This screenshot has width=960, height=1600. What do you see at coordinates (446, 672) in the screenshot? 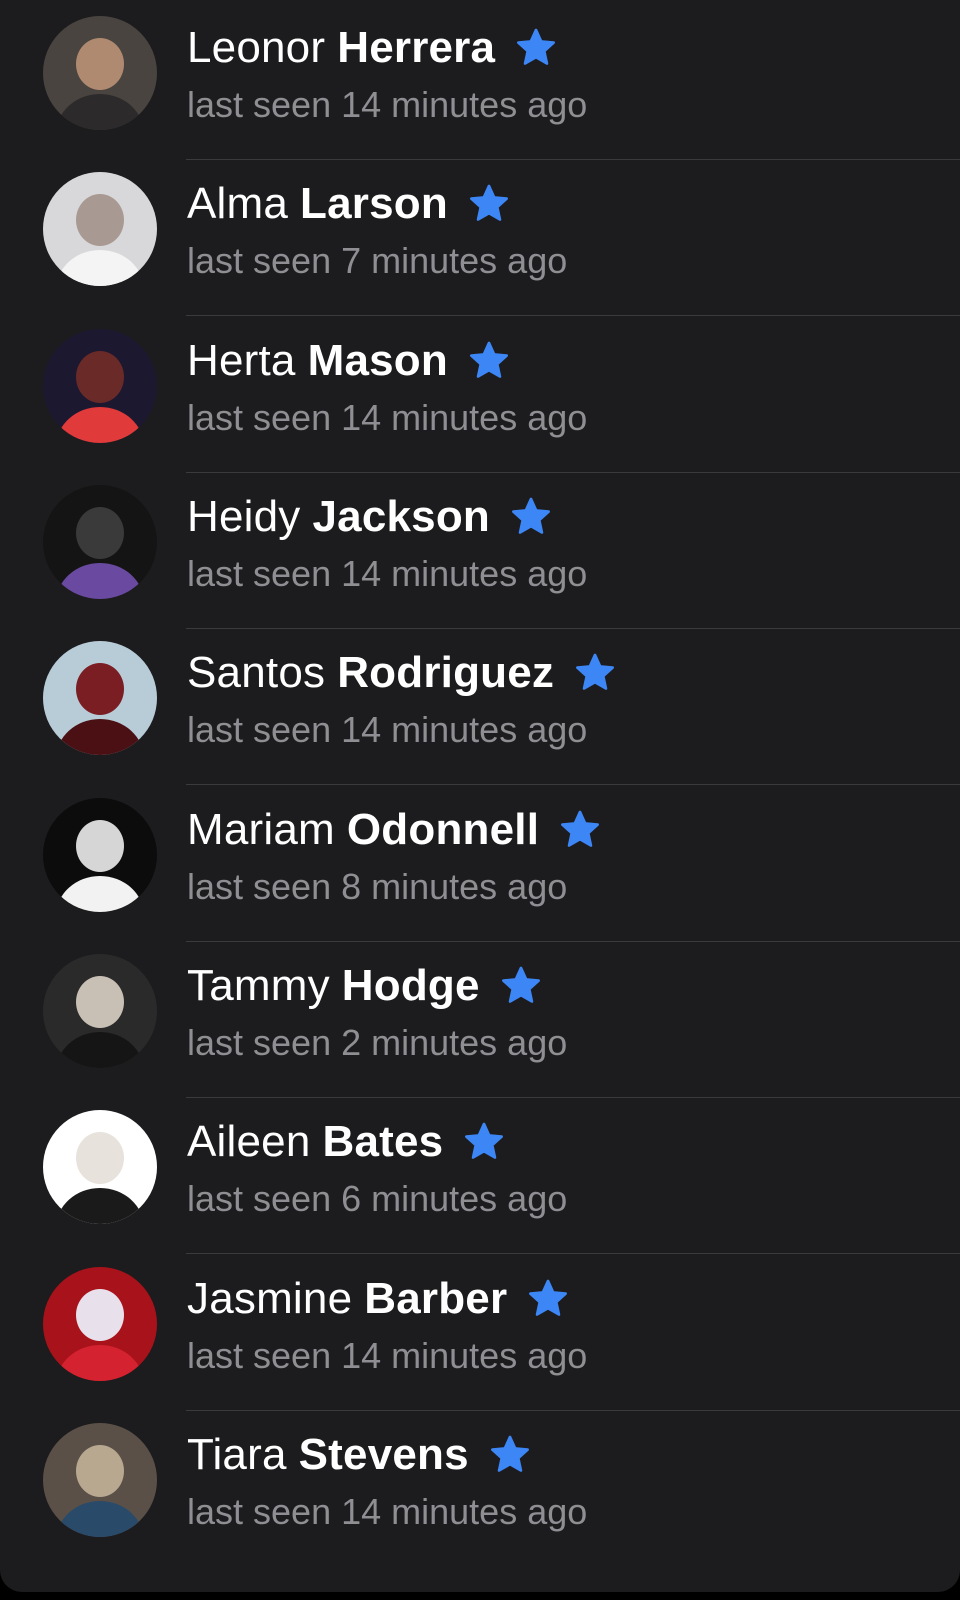
I see `contact-last-name: Rodriguez` at bounding box center [446, 672].